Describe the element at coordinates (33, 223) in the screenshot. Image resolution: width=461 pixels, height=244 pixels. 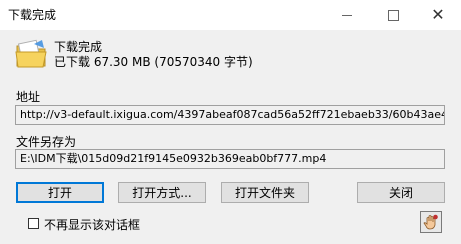
I see `dont-show-again-checkbox` at that location.